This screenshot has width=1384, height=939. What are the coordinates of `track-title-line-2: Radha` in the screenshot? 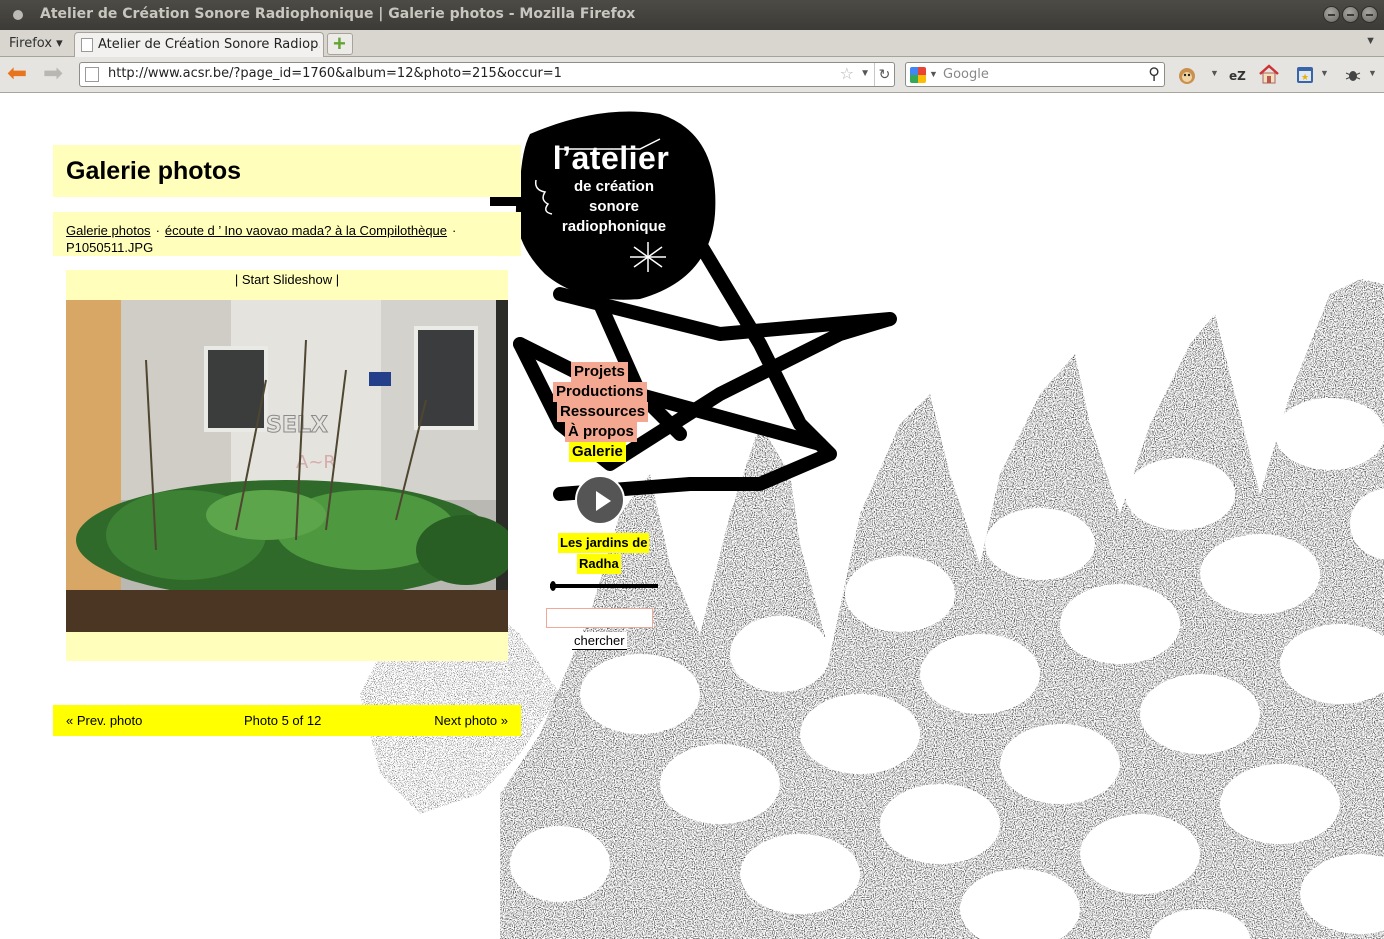 It's located at (599, 564).